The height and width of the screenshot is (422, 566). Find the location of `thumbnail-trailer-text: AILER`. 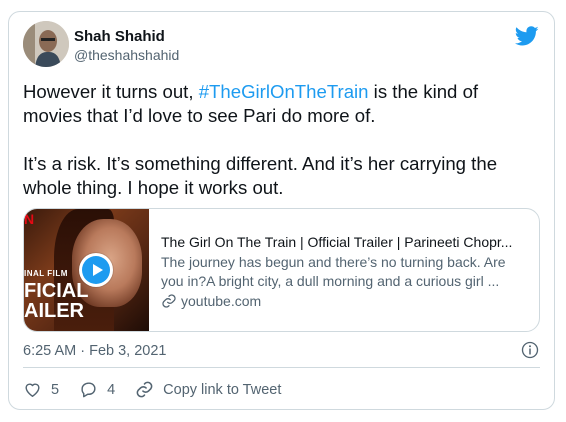

thumbnail-trailer-text: AILER is located at coordinates (54, 311).